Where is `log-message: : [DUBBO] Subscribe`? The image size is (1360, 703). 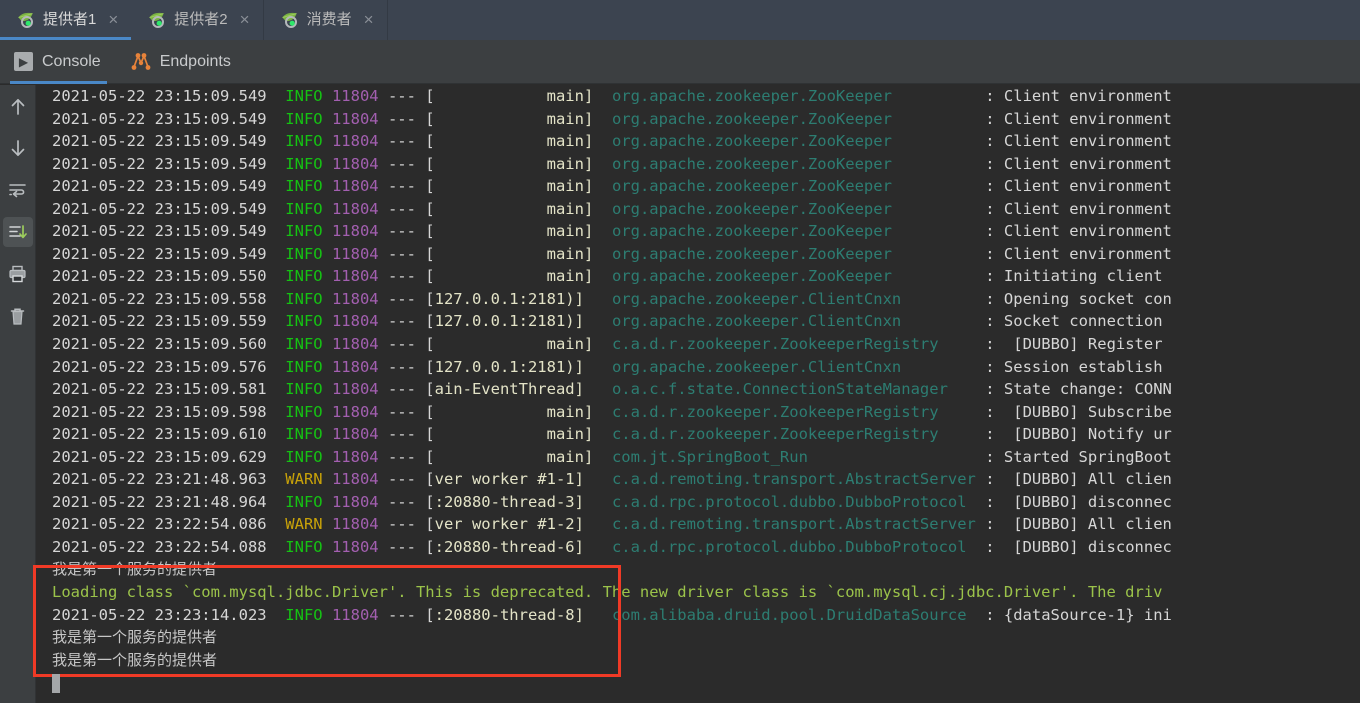
log-message: : [DUBBO] Subscribe is located at coordinates (1078, 411).